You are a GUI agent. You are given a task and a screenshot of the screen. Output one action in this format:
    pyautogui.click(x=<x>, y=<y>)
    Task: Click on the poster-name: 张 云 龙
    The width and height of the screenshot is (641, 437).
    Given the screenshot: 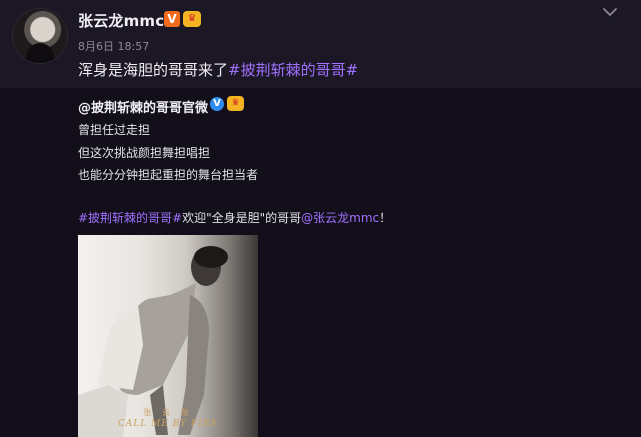 What is the action you would take?
    pyautogui.click(x=168, y=412)
    